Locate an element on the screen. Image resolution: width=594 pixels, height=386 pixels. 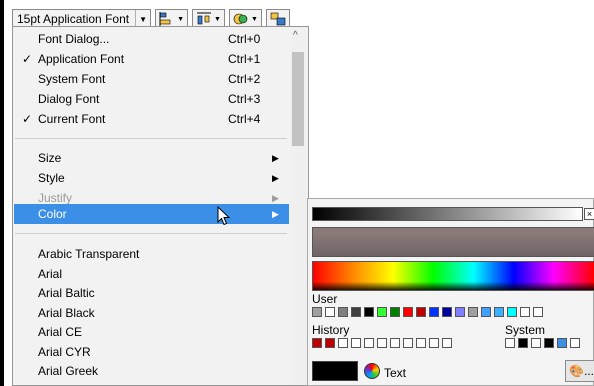
palette-icon: 🎨 is located at coordinates (576, 371).